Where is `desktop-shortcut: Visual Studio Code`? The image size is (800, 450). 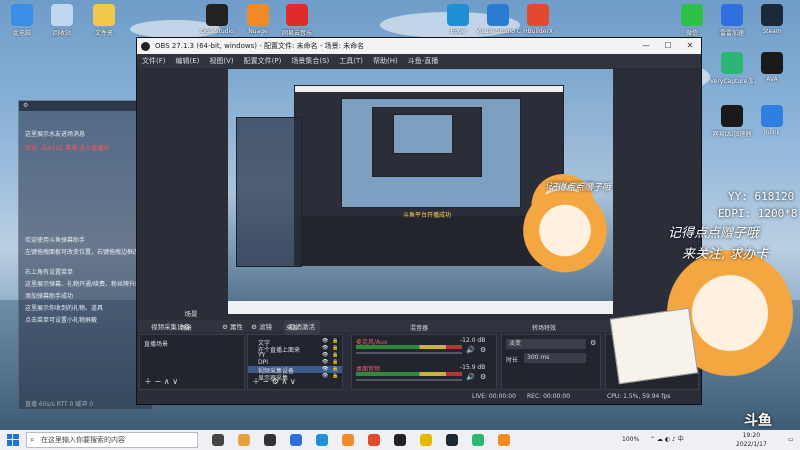 desktop-shortcut: Visual Studio Code is located at coordinates (498, 19).